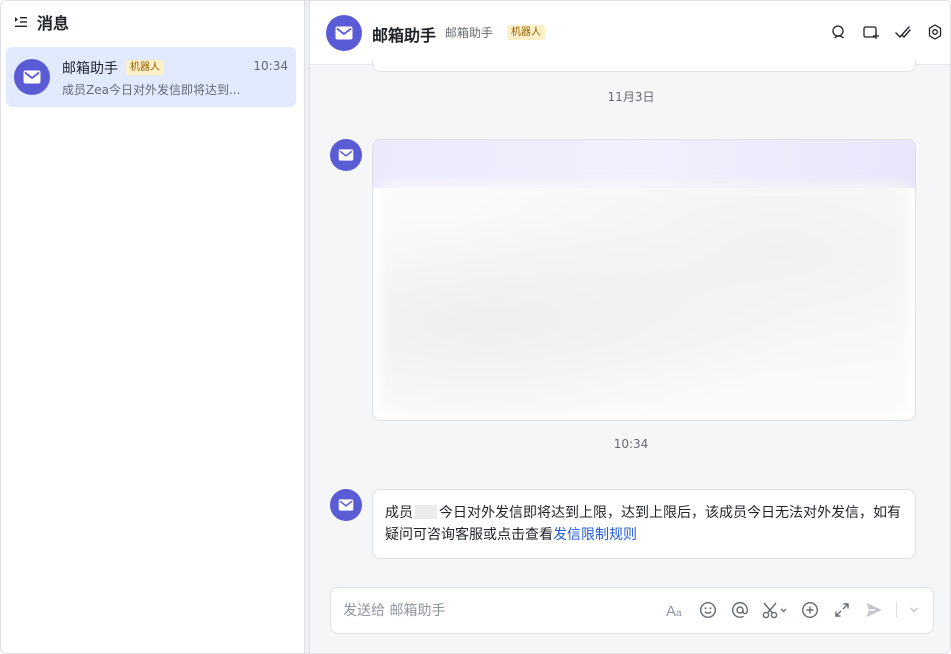 This screenshot has height=654, width=951. Describe the element at coordinates (53, 23) in the screenshot. I see `sidebar-title: 消息` at that location.